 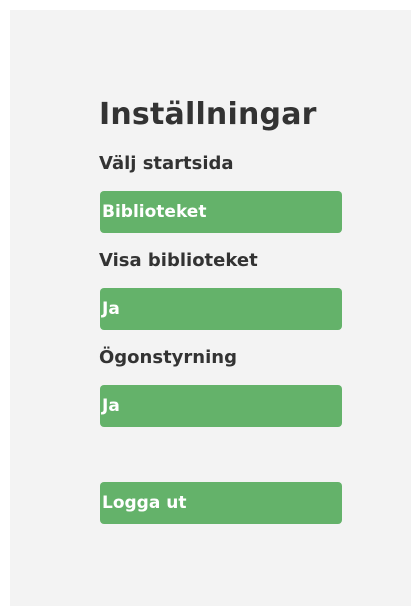 I want to click on logout-button: Logga ut, so click(x=221, y=503).